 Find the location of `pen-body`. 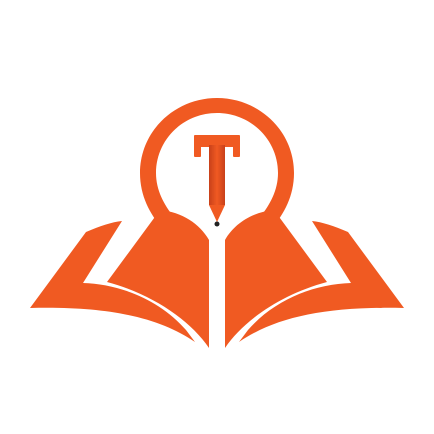

pen-body is located at coordinates (217, 175).